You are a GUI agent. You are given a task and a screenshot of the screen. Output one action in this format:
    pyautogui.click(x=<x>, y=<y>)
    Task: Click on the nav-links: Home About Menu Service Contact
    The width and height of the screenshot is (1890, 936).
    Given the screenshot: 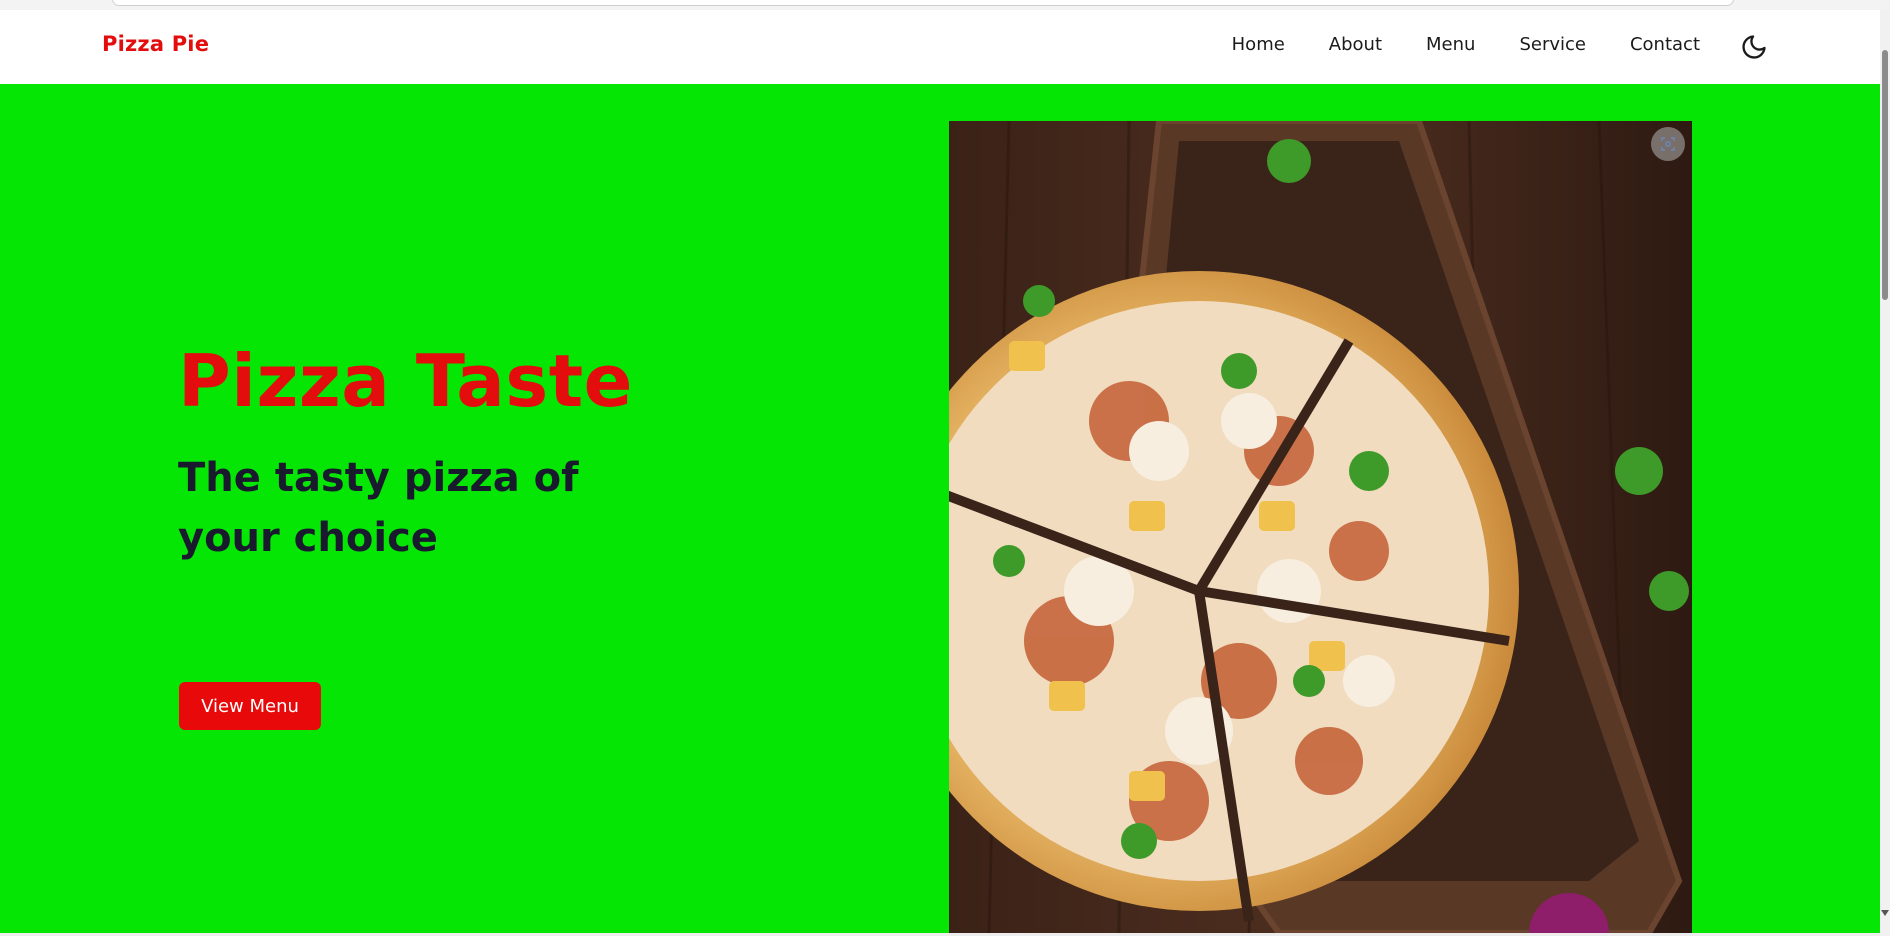 What is the action you would take?
    pyautogui.click(x=1466, y=44)
    